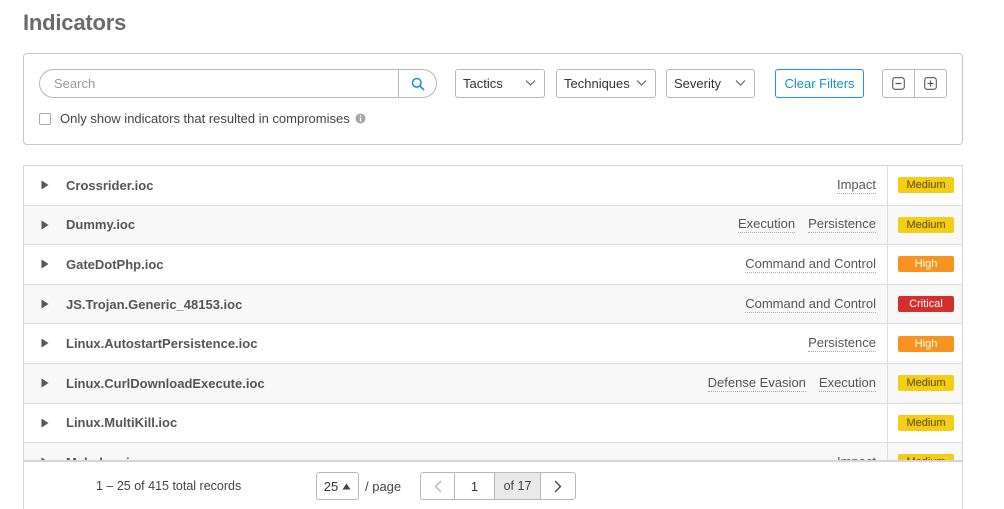 The width and height of the screenshot is (1004, 509). What do you see at coordinates (493, 265) in the screenshot?
I see `table-row: GateDotPhp.ioc Command and Control High` at bounding box center [493, 265].